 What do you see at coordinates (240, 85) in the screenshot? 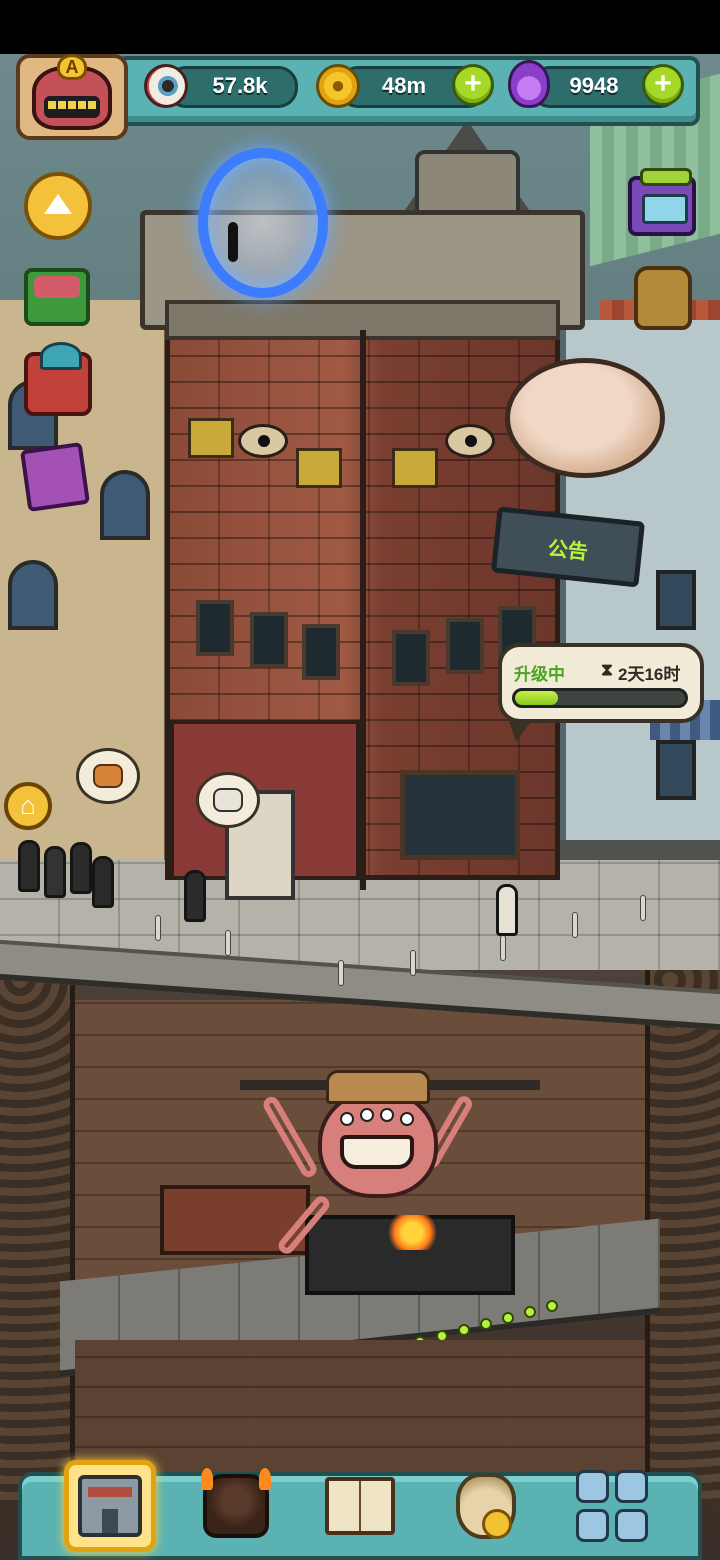
I see `eyeball-count: 57.8k` at bounding box center [240, 85].